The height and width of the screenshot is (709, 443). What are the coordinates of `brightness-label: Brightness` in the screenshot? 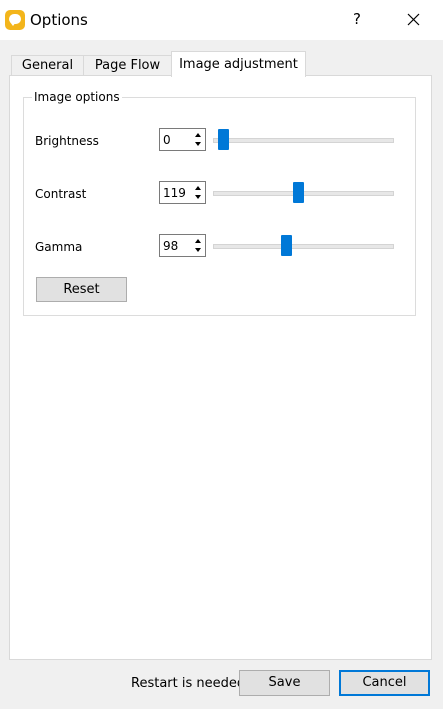 It's located at (67, 141).